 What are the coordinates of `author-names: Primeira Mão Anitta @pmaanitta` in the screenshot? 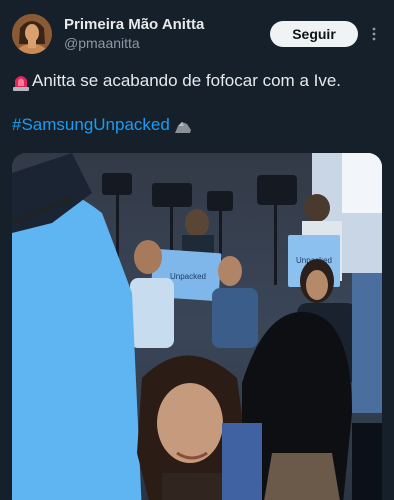 It's located at (167, 34).